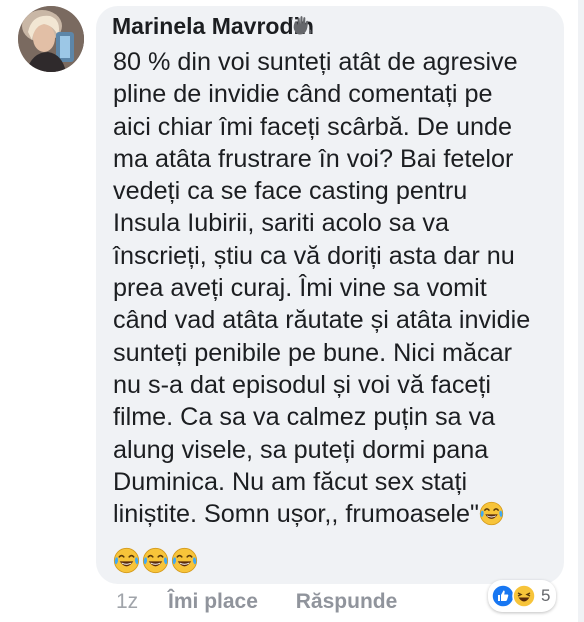  What do you see at coordinates (296, 514) in the screenshot?
I see `comment-line-text: liniștite. Somn ușor,, frumoasele"` at bounding box center [296, 514].